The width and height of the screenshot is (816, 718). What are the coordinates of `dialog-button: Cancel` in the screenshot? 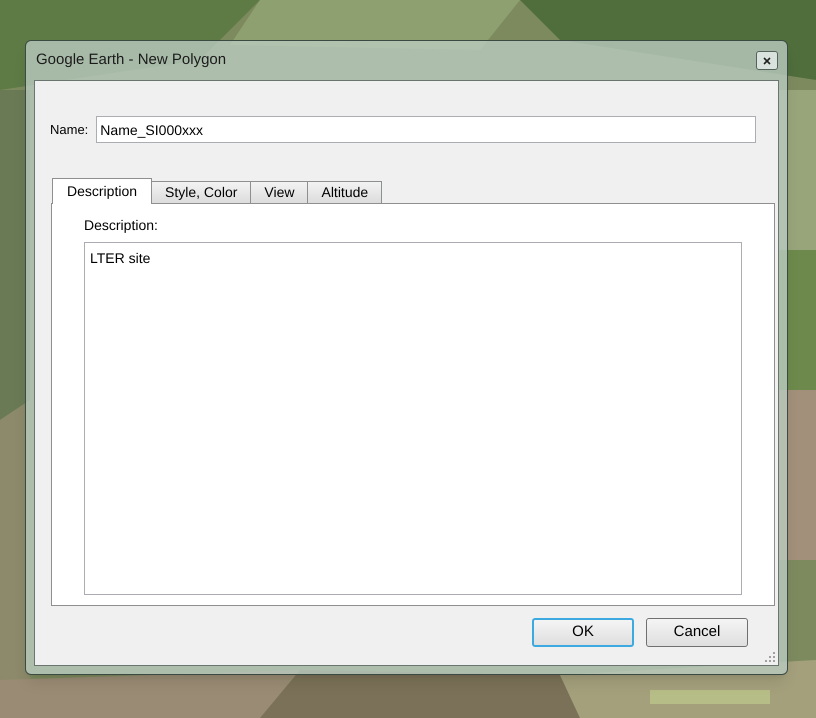 It's located at (697, 632).